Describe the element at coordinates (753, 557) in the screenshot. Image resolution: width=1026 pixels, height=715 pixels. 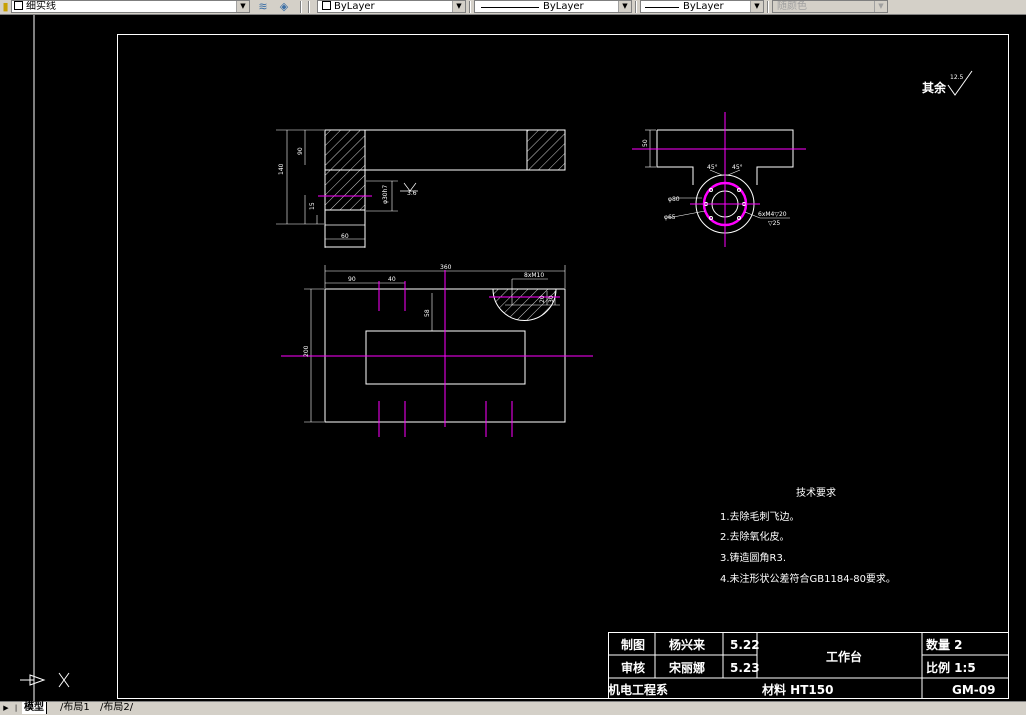
I see `tech-note: 3.铸造圆角R3.` at that location.